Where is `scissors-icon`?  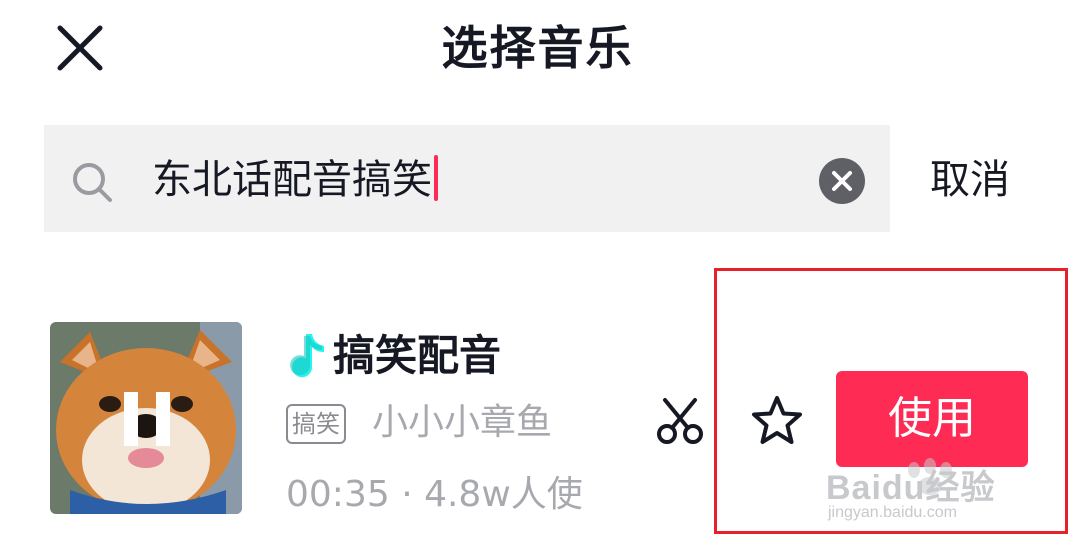
scissors-icon is located at coordinates (680, 421).